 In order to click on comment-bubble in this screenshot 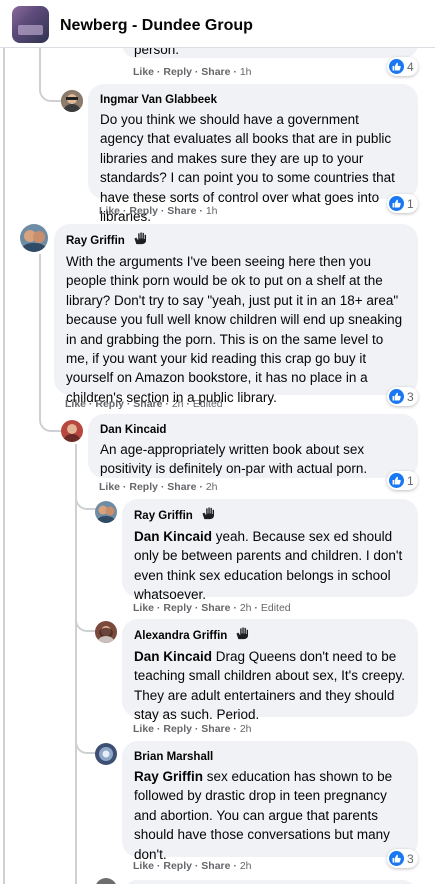, I will do `click(270, 882)`.